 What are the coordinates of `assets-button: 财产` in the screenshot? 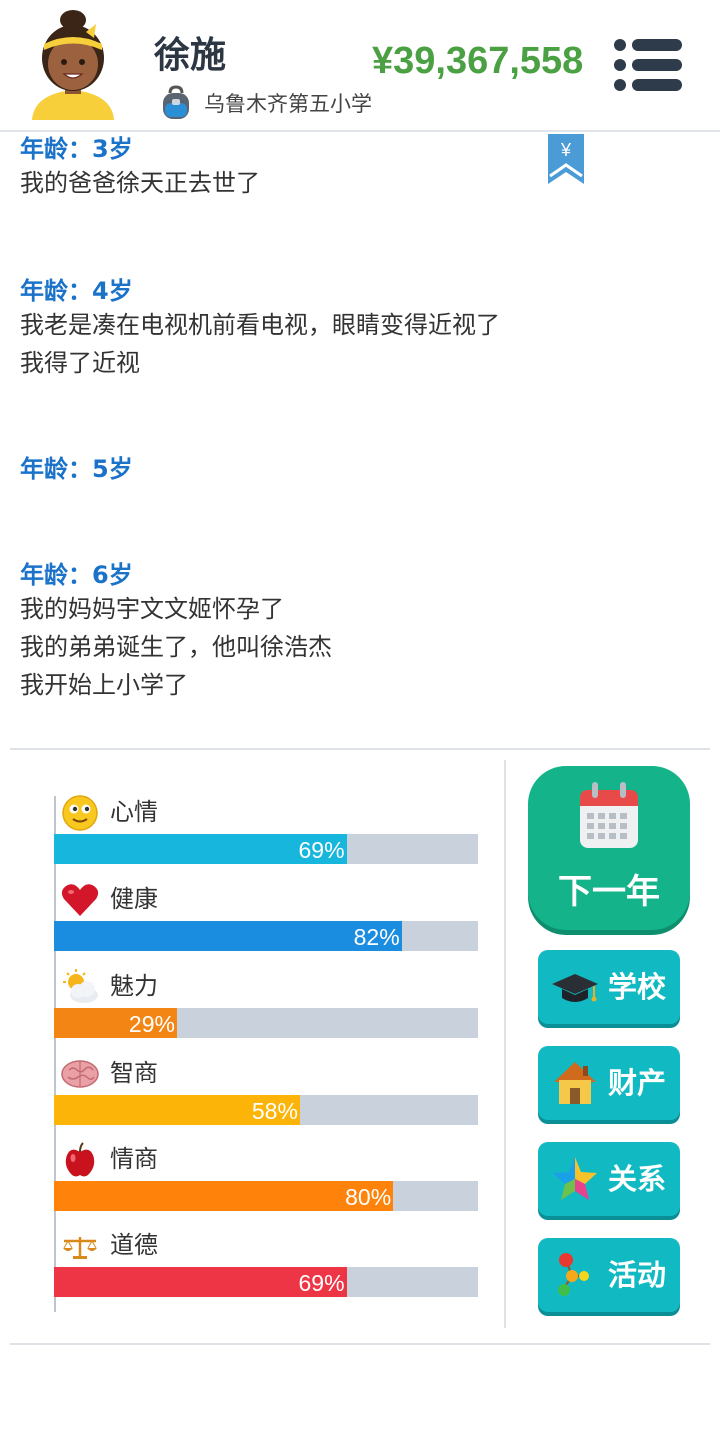 It's located at (609, 1083).